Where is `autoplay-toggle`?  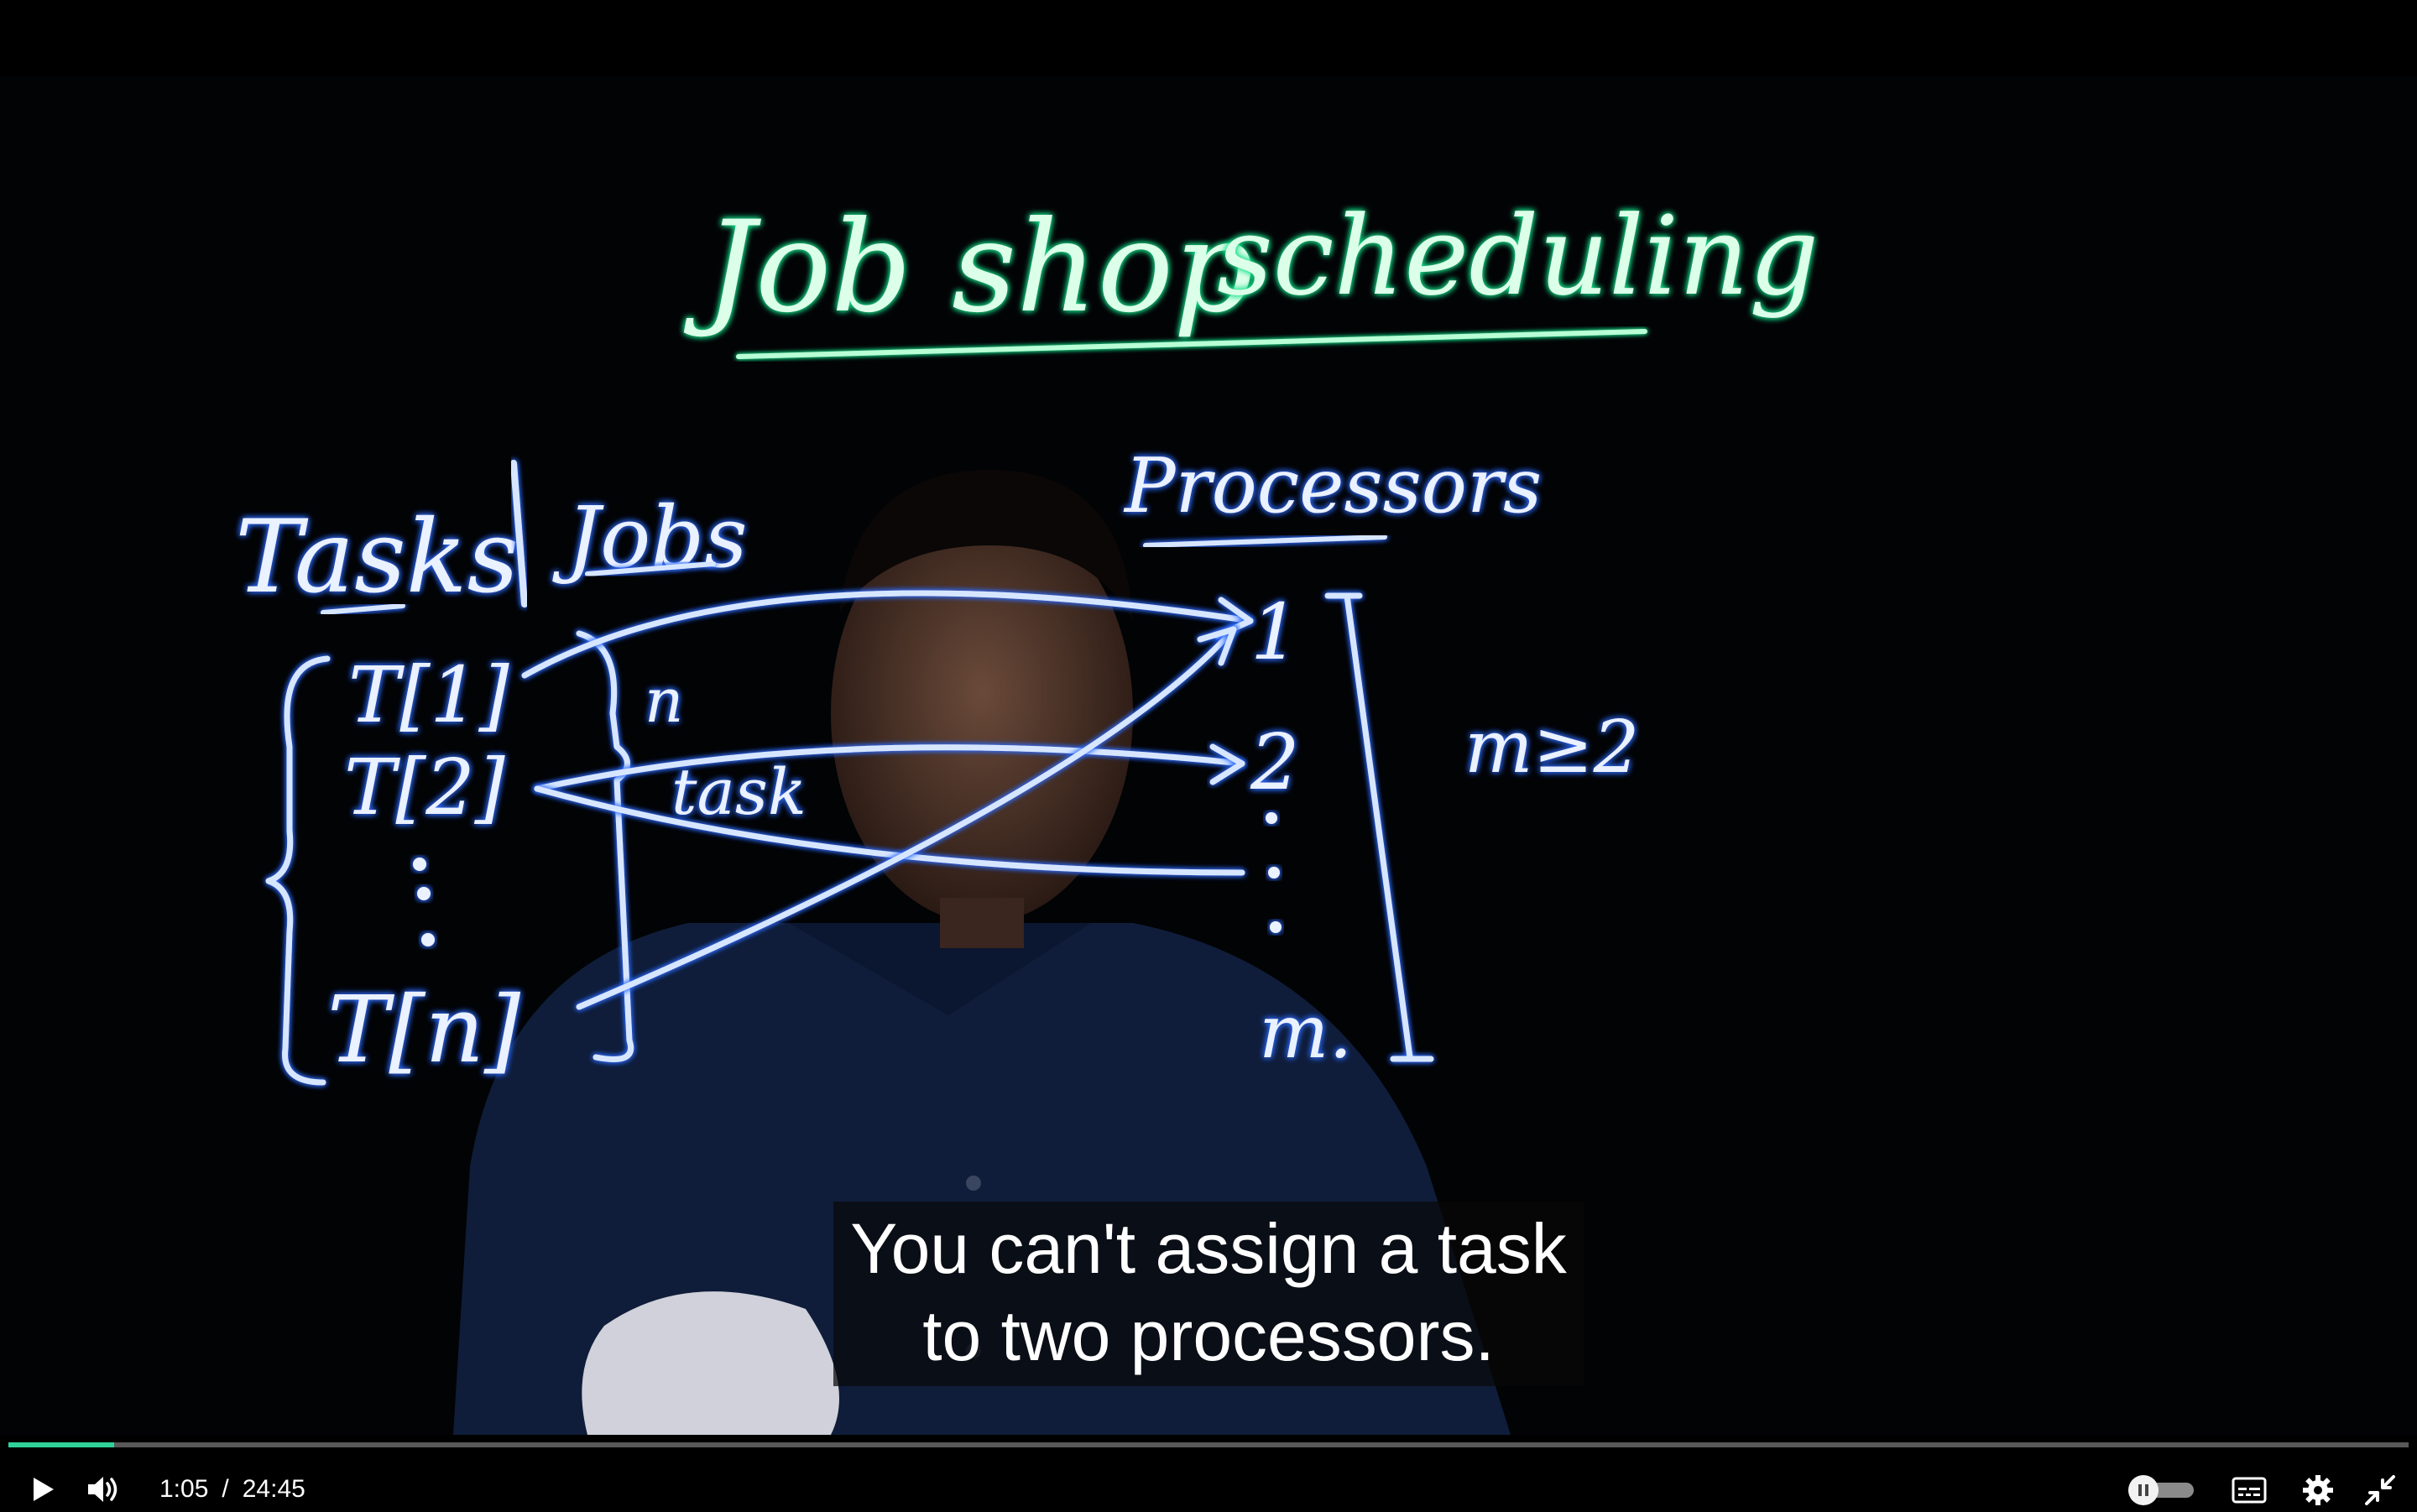
autoplay-toggle is located at coordinates (2162, 1490).